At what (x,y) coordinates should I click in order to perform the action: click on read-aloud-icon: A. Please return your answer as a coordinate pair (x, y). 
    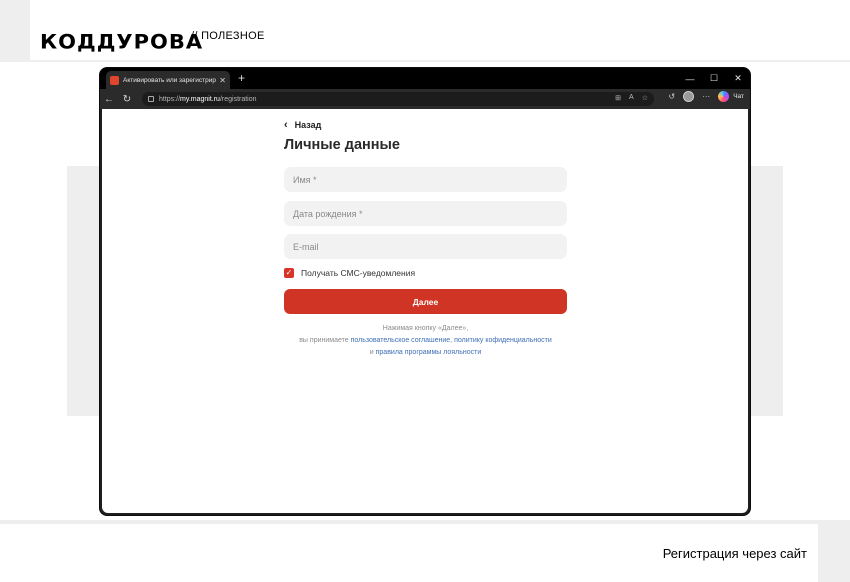
    Looking at the image, I should click on (631, 98).